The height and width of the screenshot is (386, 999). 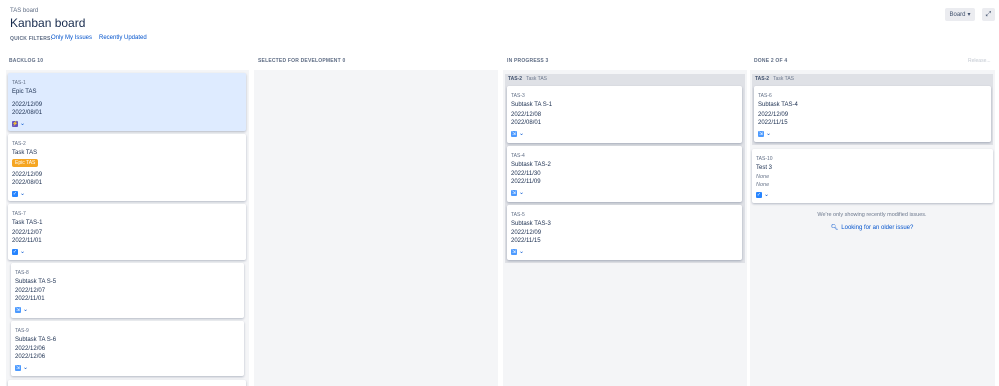 I want to click on breadcrumb: TAS board, so click(x=24, y=11).